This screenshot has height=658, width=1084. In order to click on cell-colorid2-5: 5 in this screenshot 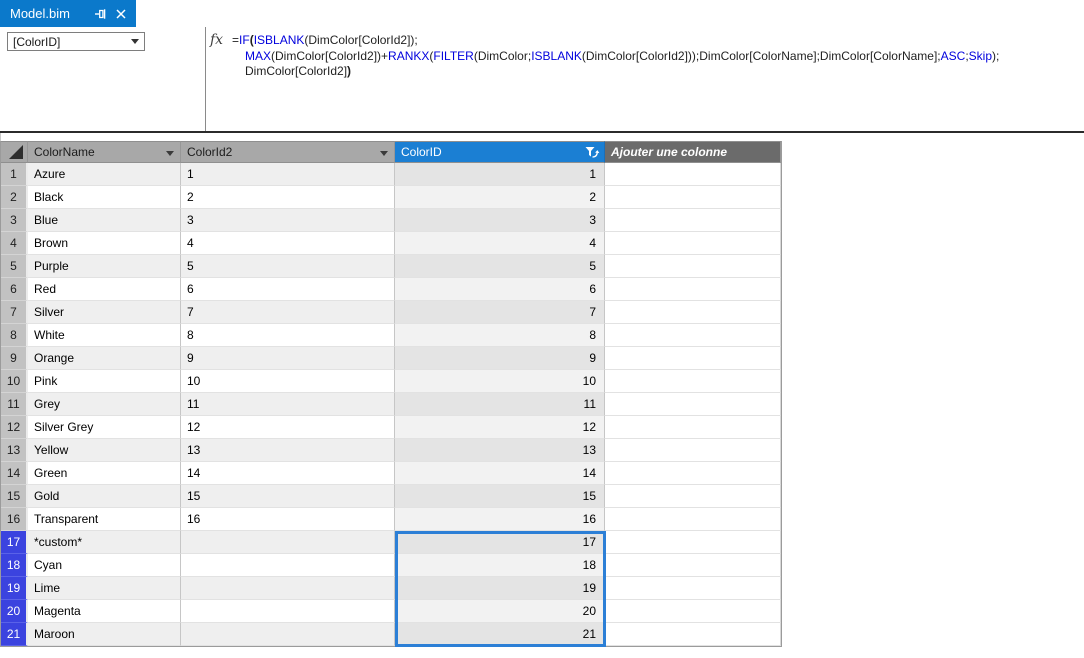, I will do `click(288, 266)`.